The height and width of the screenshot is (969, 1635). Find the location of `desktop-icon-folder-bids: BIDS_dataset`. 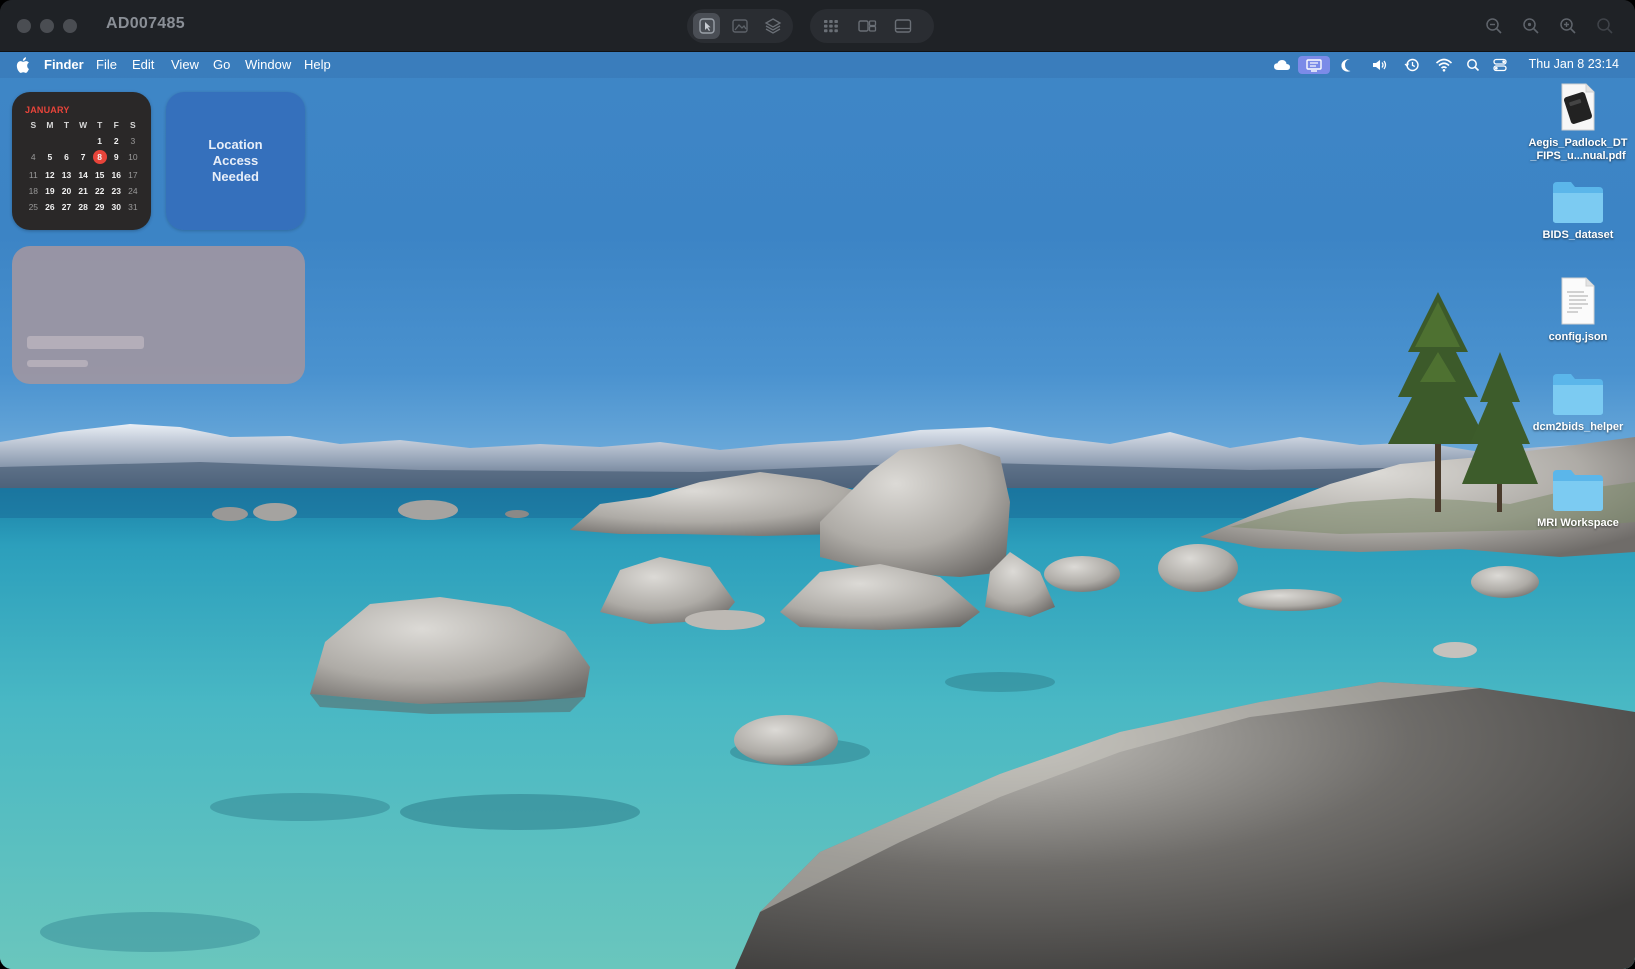

desktop-icon-folder-bids: BIDS_dataset is located at coordinates (1578, 211).